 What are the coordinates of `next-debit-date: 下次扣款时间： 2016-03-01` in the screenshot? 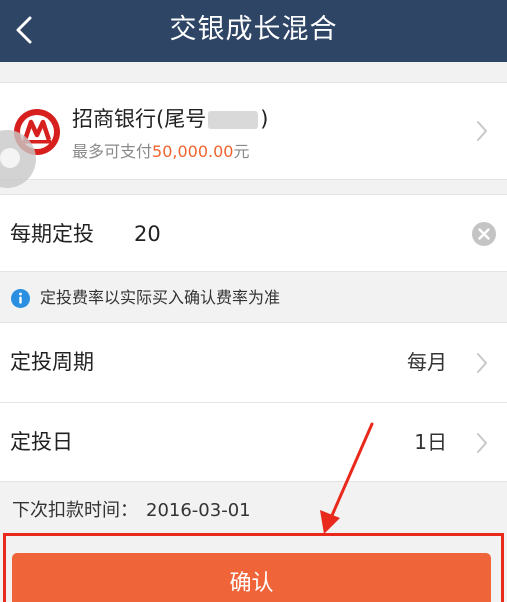 It's located at (131, 511).